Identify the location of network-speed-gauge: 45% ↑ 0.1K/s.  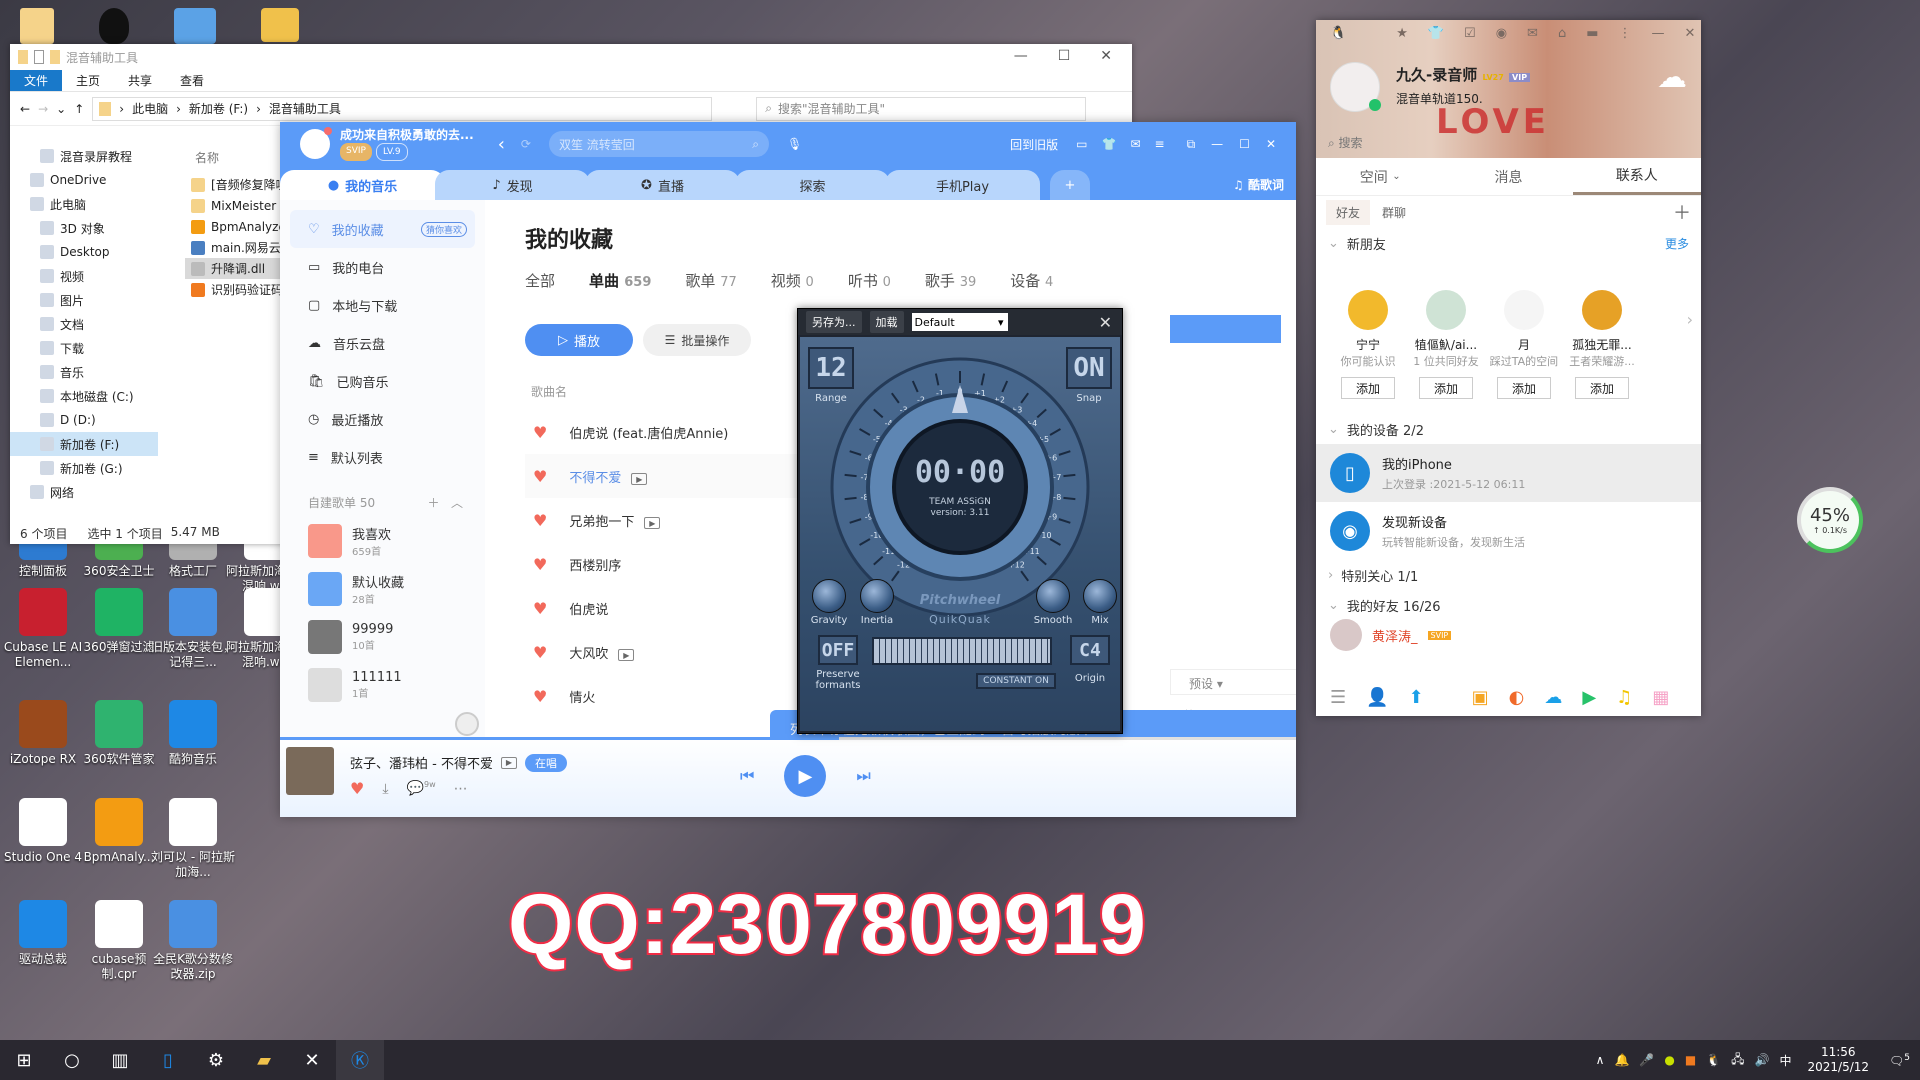
(1830, 520).